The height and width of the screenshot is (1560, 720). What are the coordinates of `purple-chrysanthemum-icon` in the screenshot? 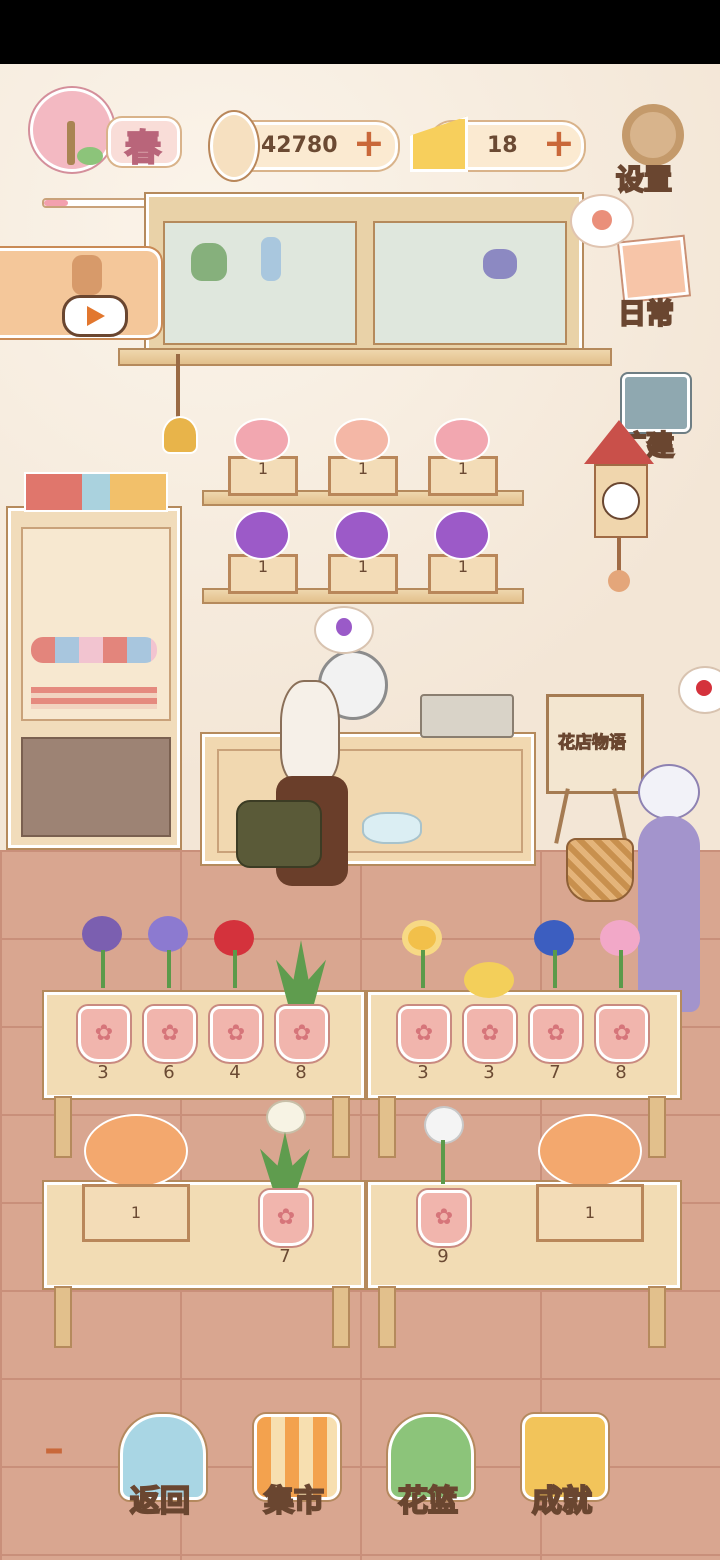 It's located at (168, 934).